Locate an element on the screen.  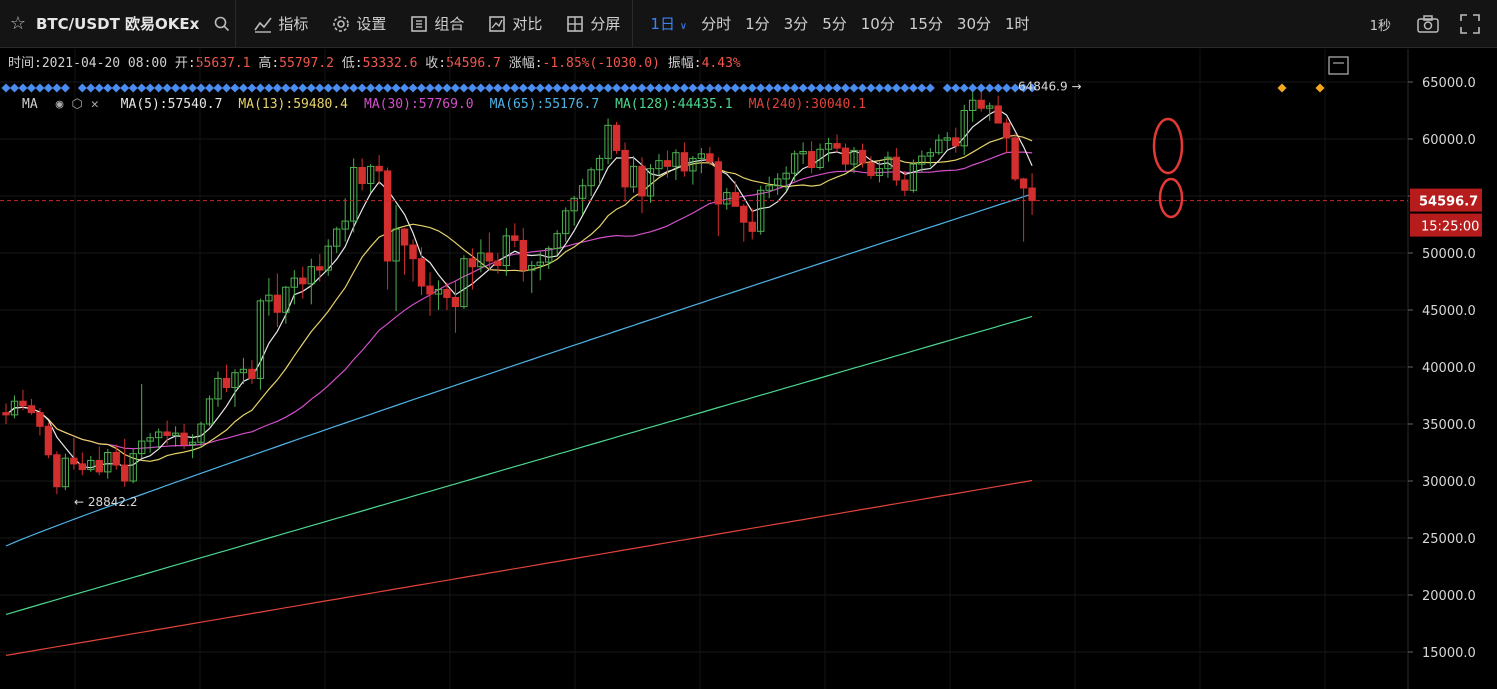
combo-button: 组合 is located at coordinates (437, 23).